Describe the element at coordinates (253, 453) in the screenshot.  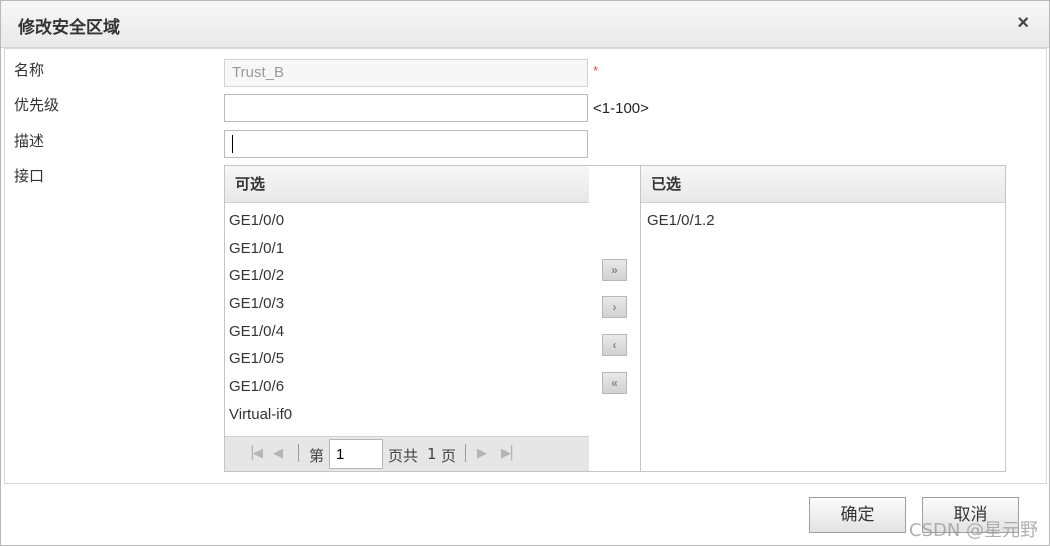
I see `first-page-icon: ▕◀` at that location.